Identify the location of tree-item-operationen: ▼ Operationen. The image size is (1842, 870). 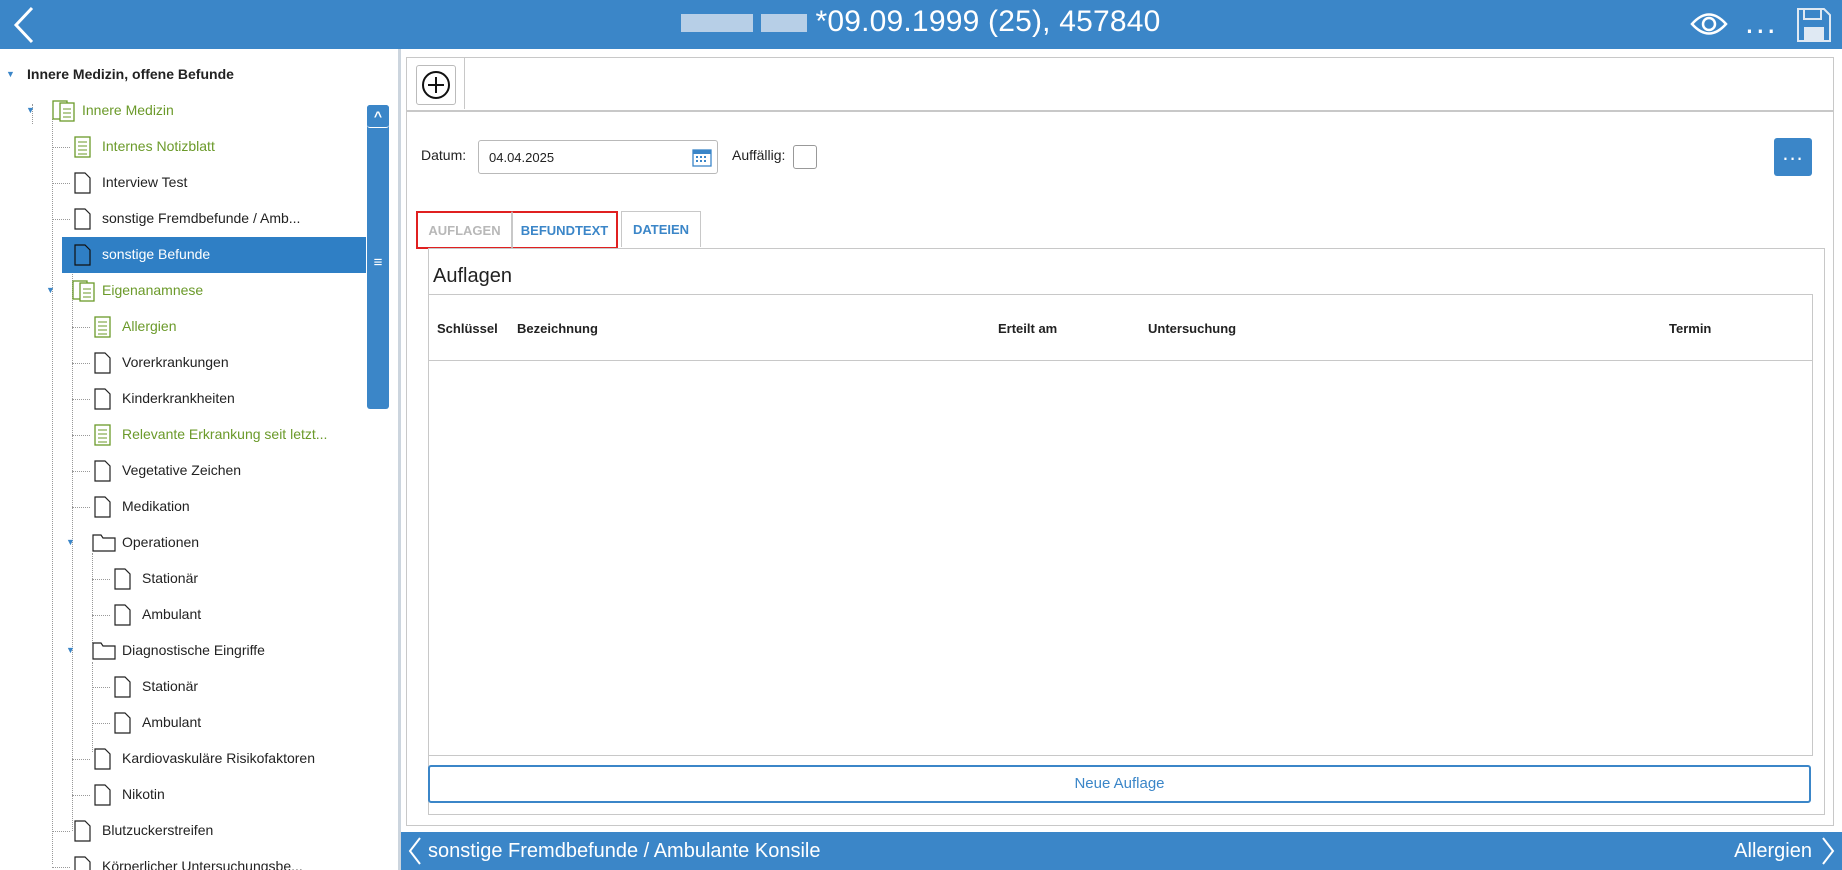
(183, 543).